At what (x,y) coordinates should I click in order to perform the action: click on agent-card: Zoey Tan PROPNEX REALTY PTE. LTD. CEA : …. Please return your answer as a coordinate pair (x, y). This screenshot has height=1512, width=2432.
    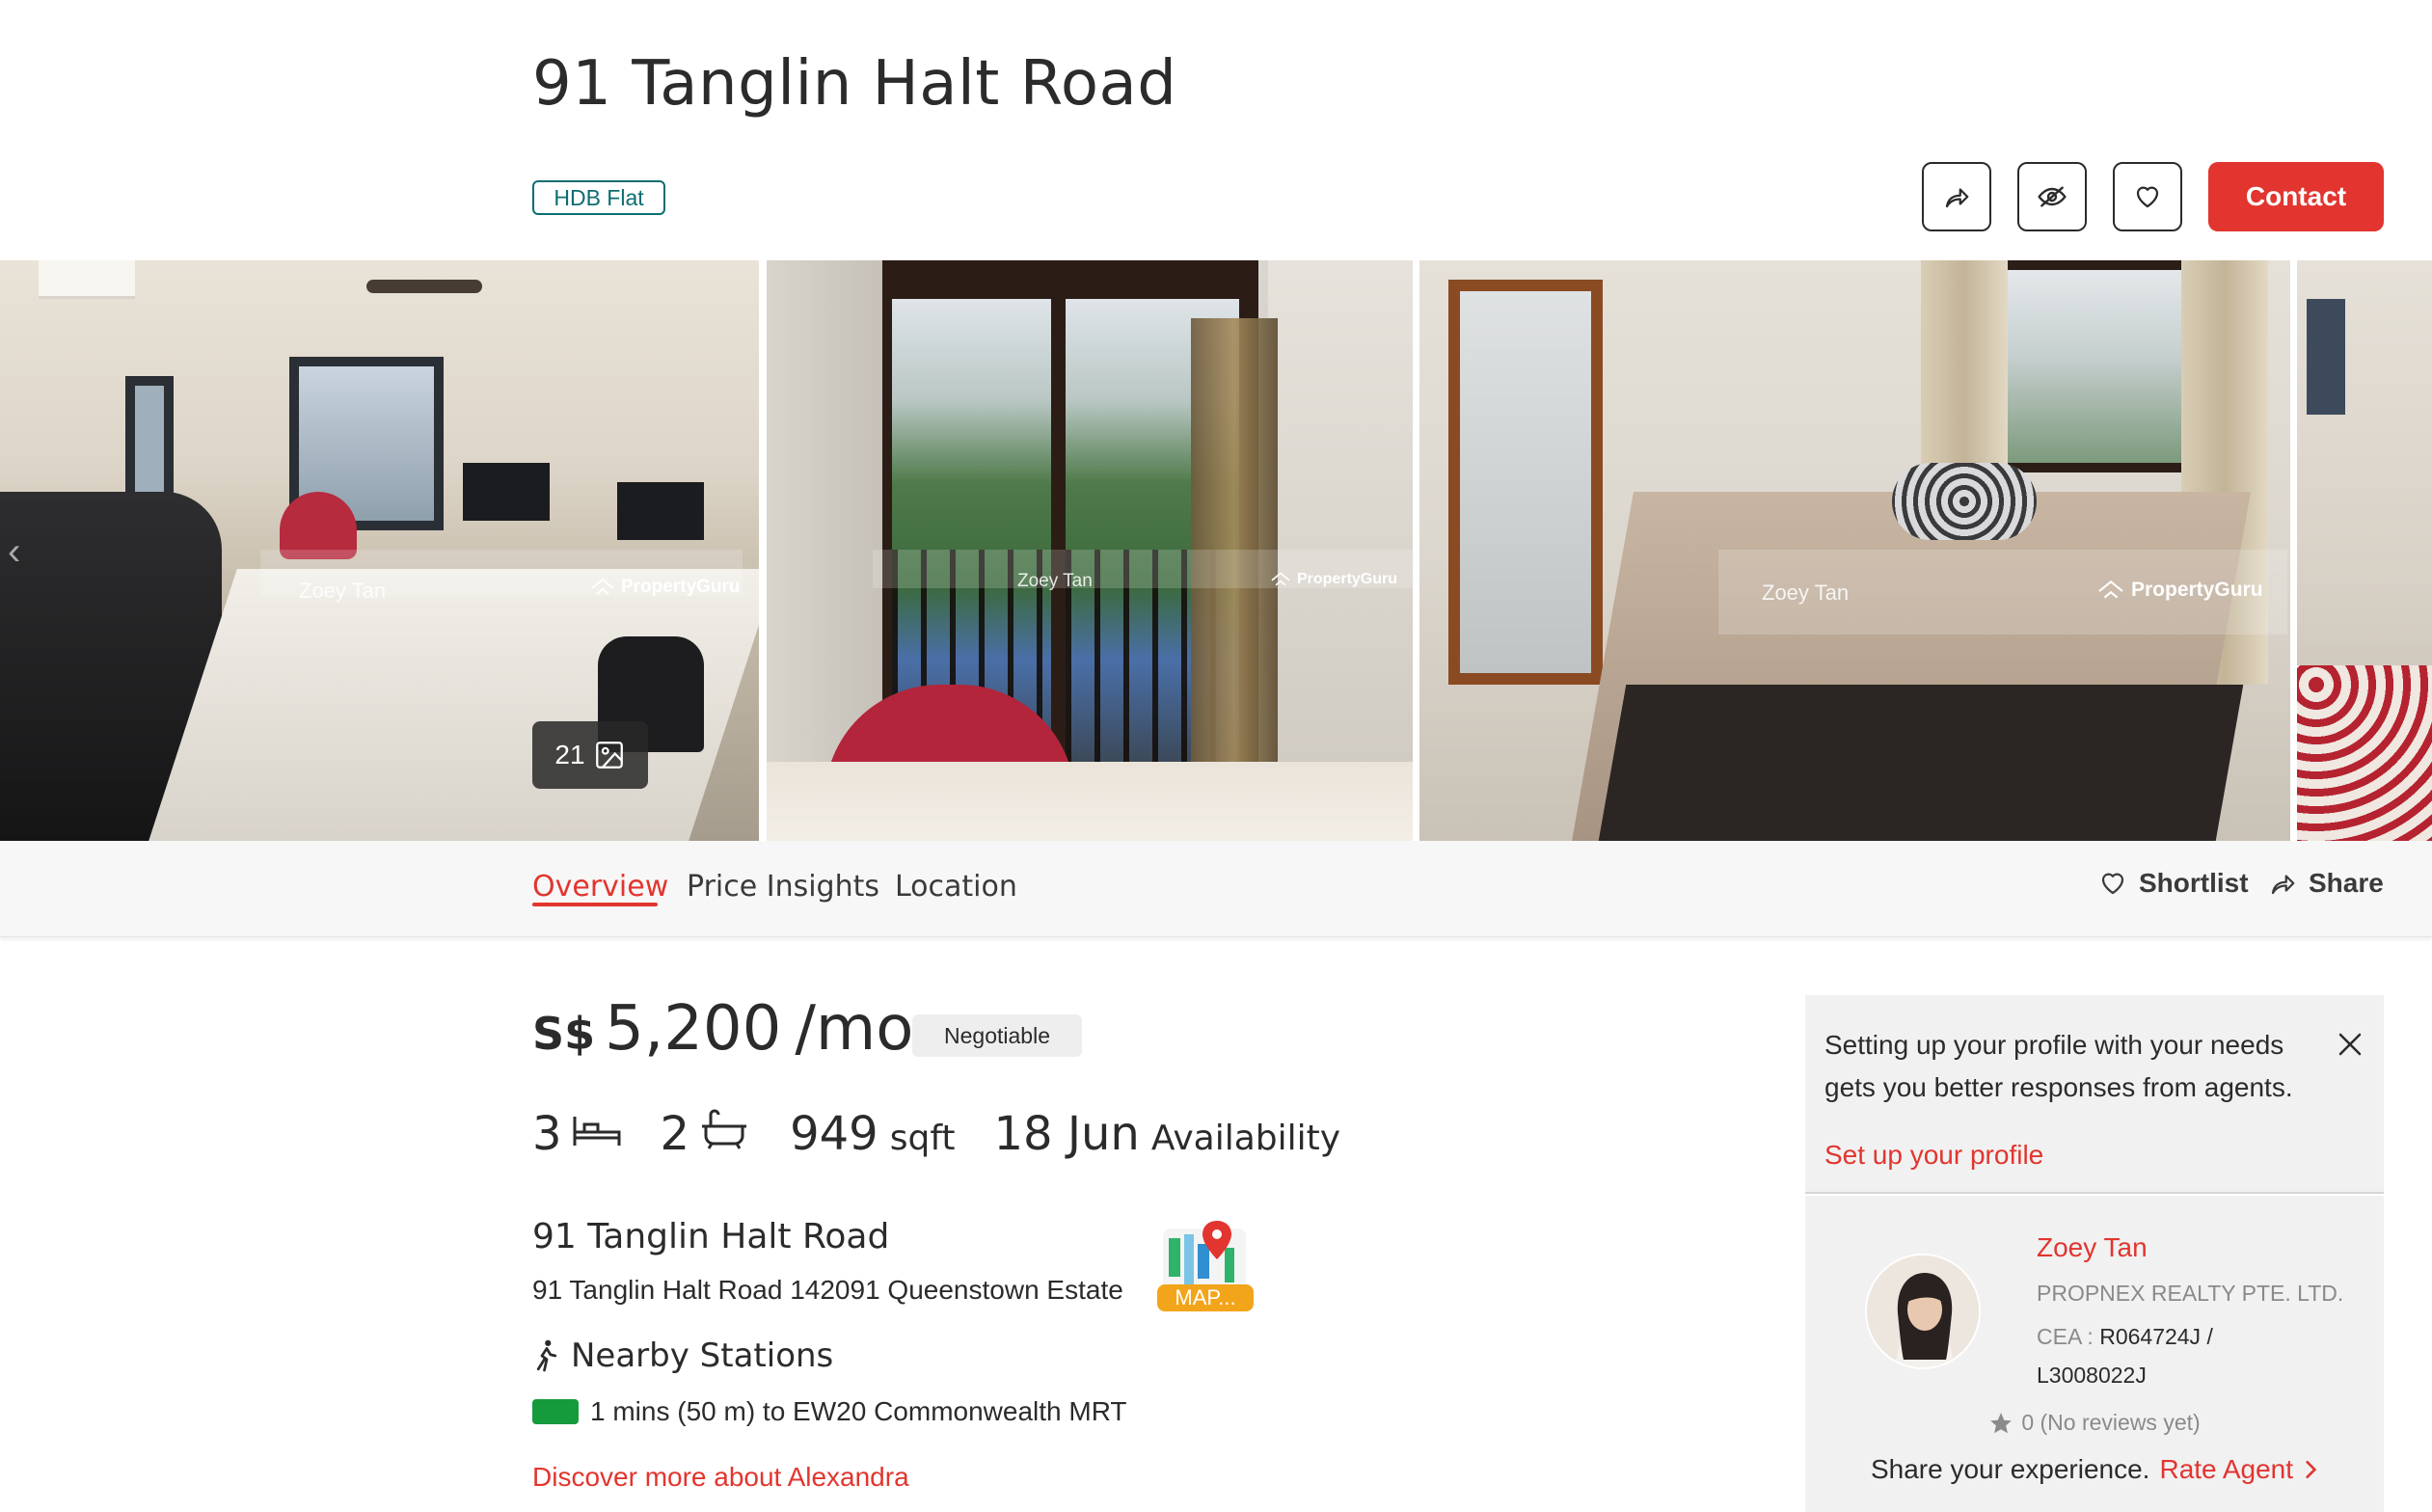
    Looking at the image, I should click on (2094, 1354).